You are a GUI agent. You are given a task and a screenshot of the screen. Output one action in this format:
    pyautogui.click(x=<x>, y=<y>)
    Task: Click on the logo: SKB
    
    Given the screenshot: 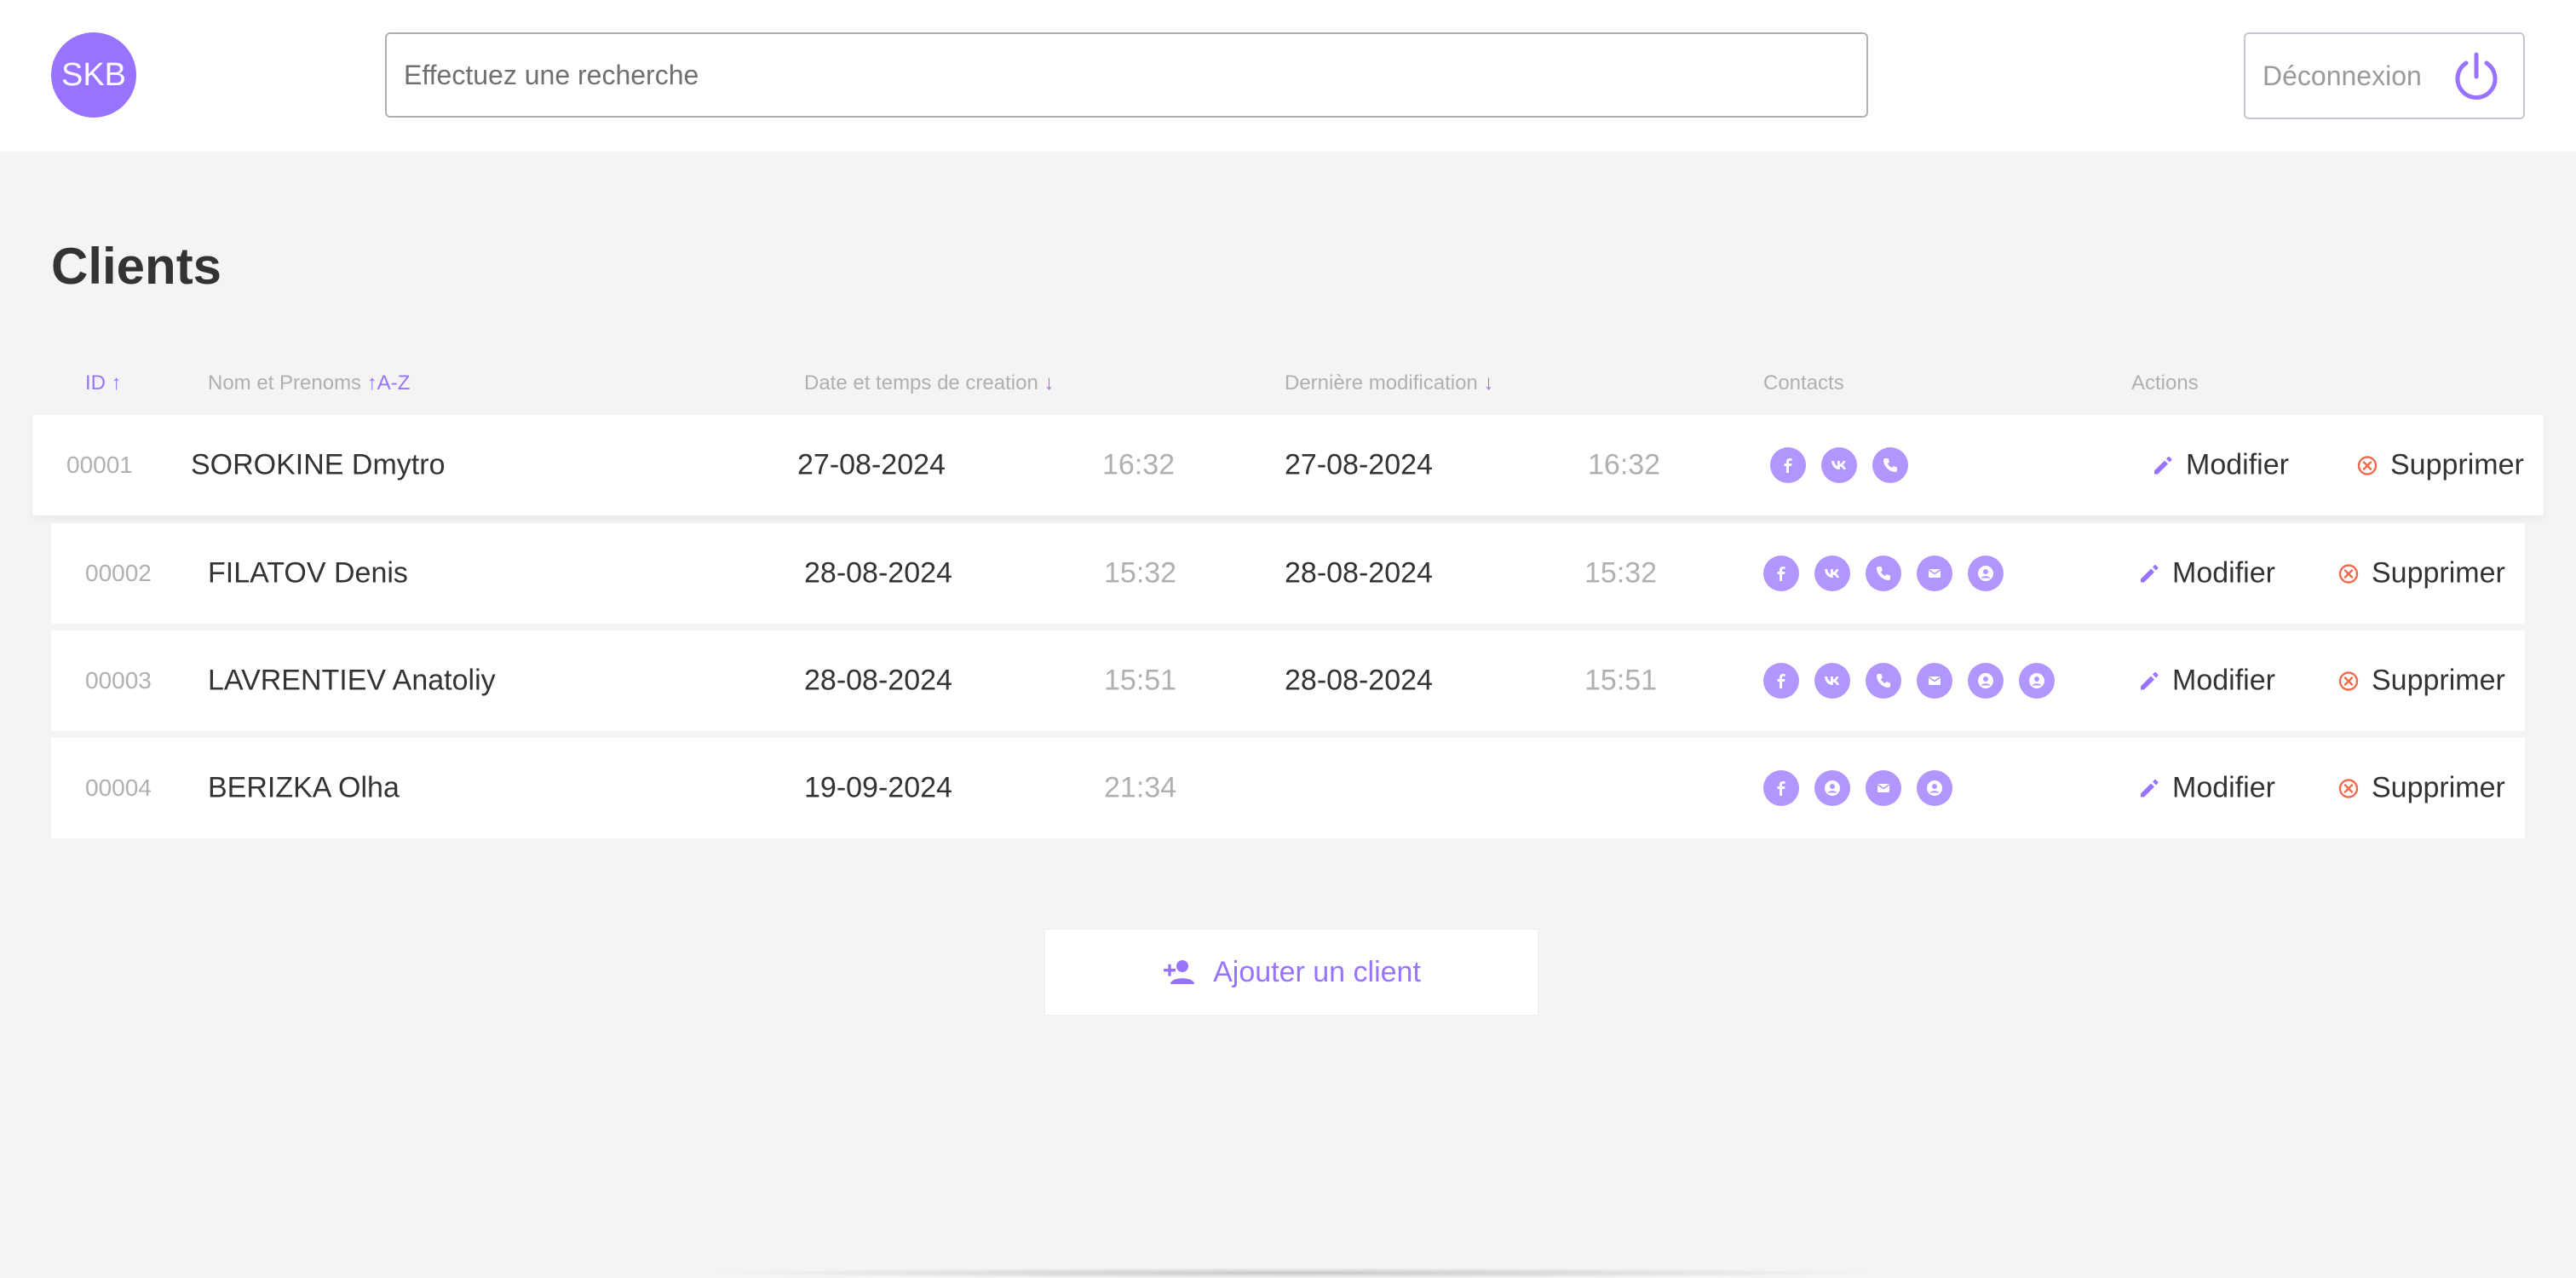 What is the action you would take?
    pyautogui.click(x=94, y=75)
    